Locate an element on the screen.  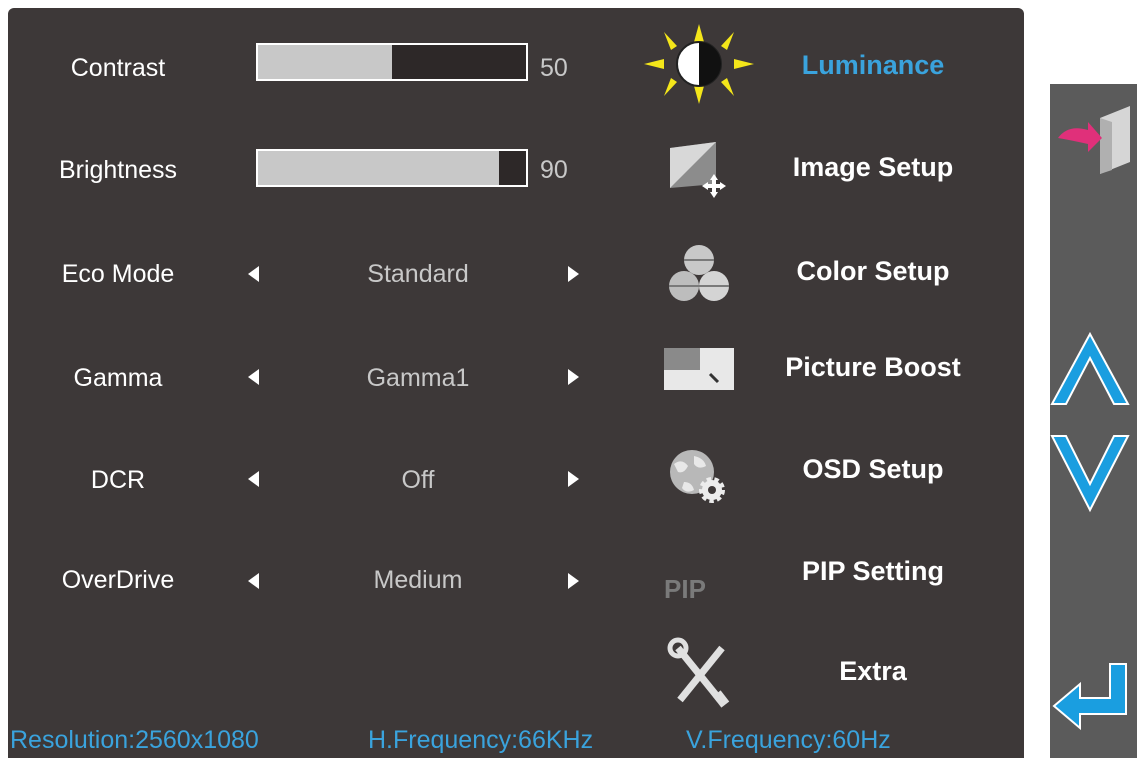
exit-icon is located at coordinates (1094, 140).